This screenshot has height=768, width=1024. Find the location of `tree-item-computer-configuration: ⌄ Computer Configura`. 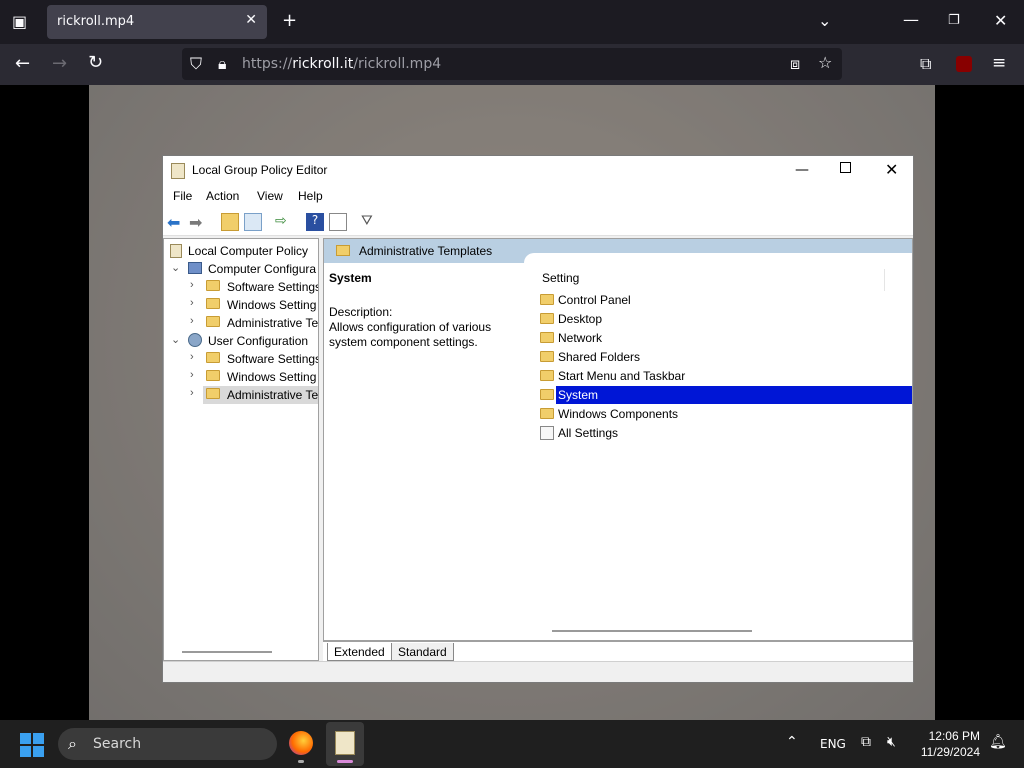

tree-item-computer-configuration: ⌄ Computer Configura is located at coordinates (241, 269).